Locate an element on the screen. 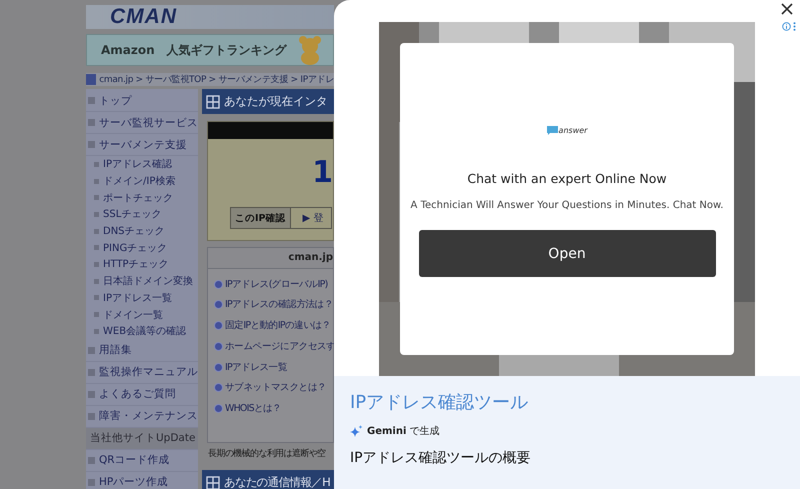 This screenshot has width=800, height=489. sidebar-item: 監視操作マニュアル is located at coordinates (142, 373).